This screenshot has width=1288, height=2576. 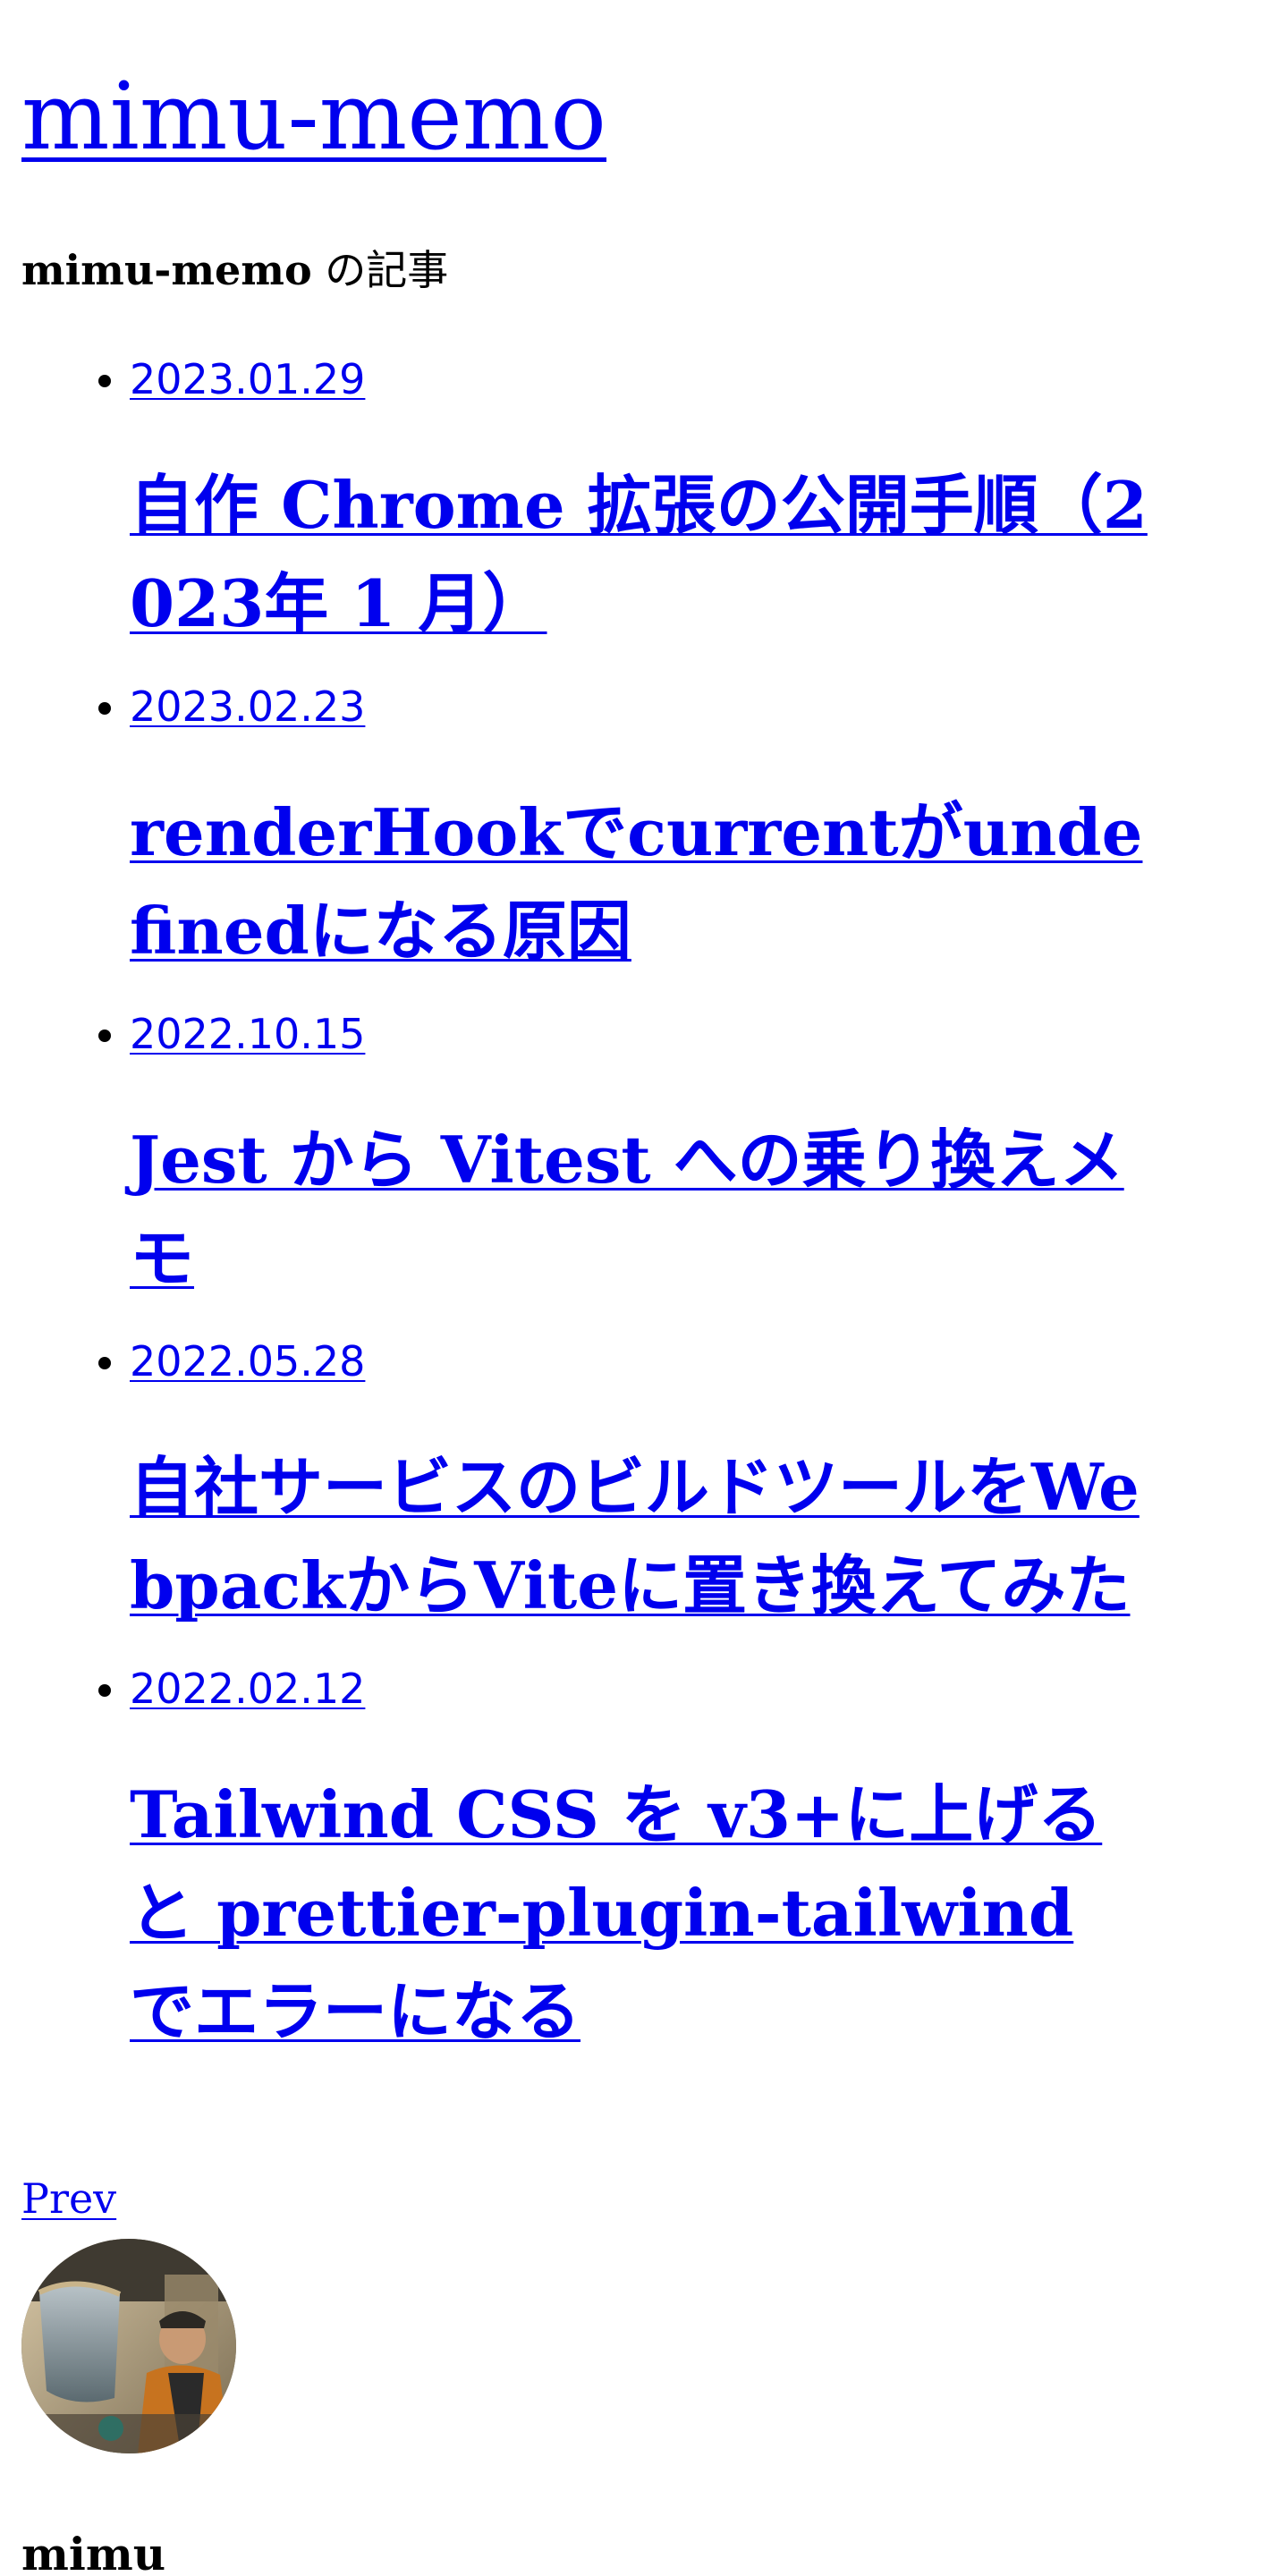 I want to click on post-title-link: 自作 Chrome 拡張の公開手順（2023年 1 月）, so click(x=639, y=554).